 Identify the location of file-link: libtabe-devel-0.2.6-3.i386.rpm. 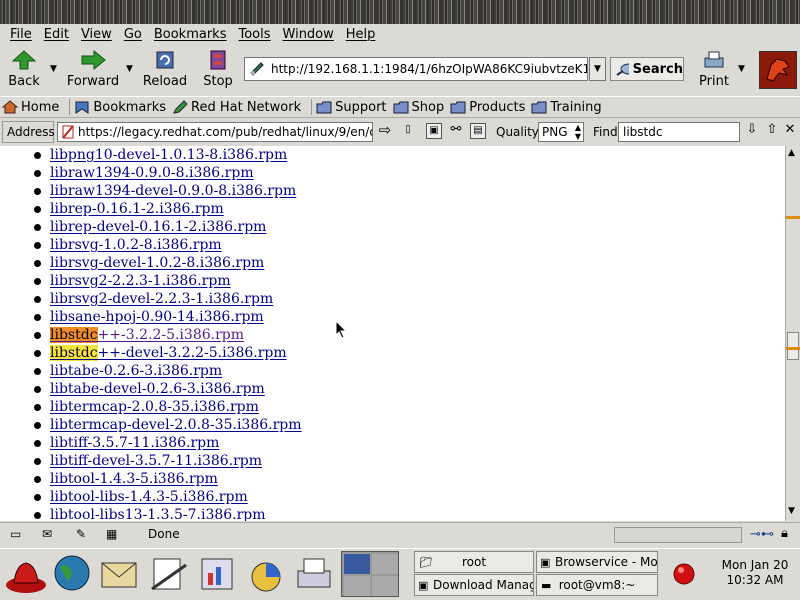
(157, 389).